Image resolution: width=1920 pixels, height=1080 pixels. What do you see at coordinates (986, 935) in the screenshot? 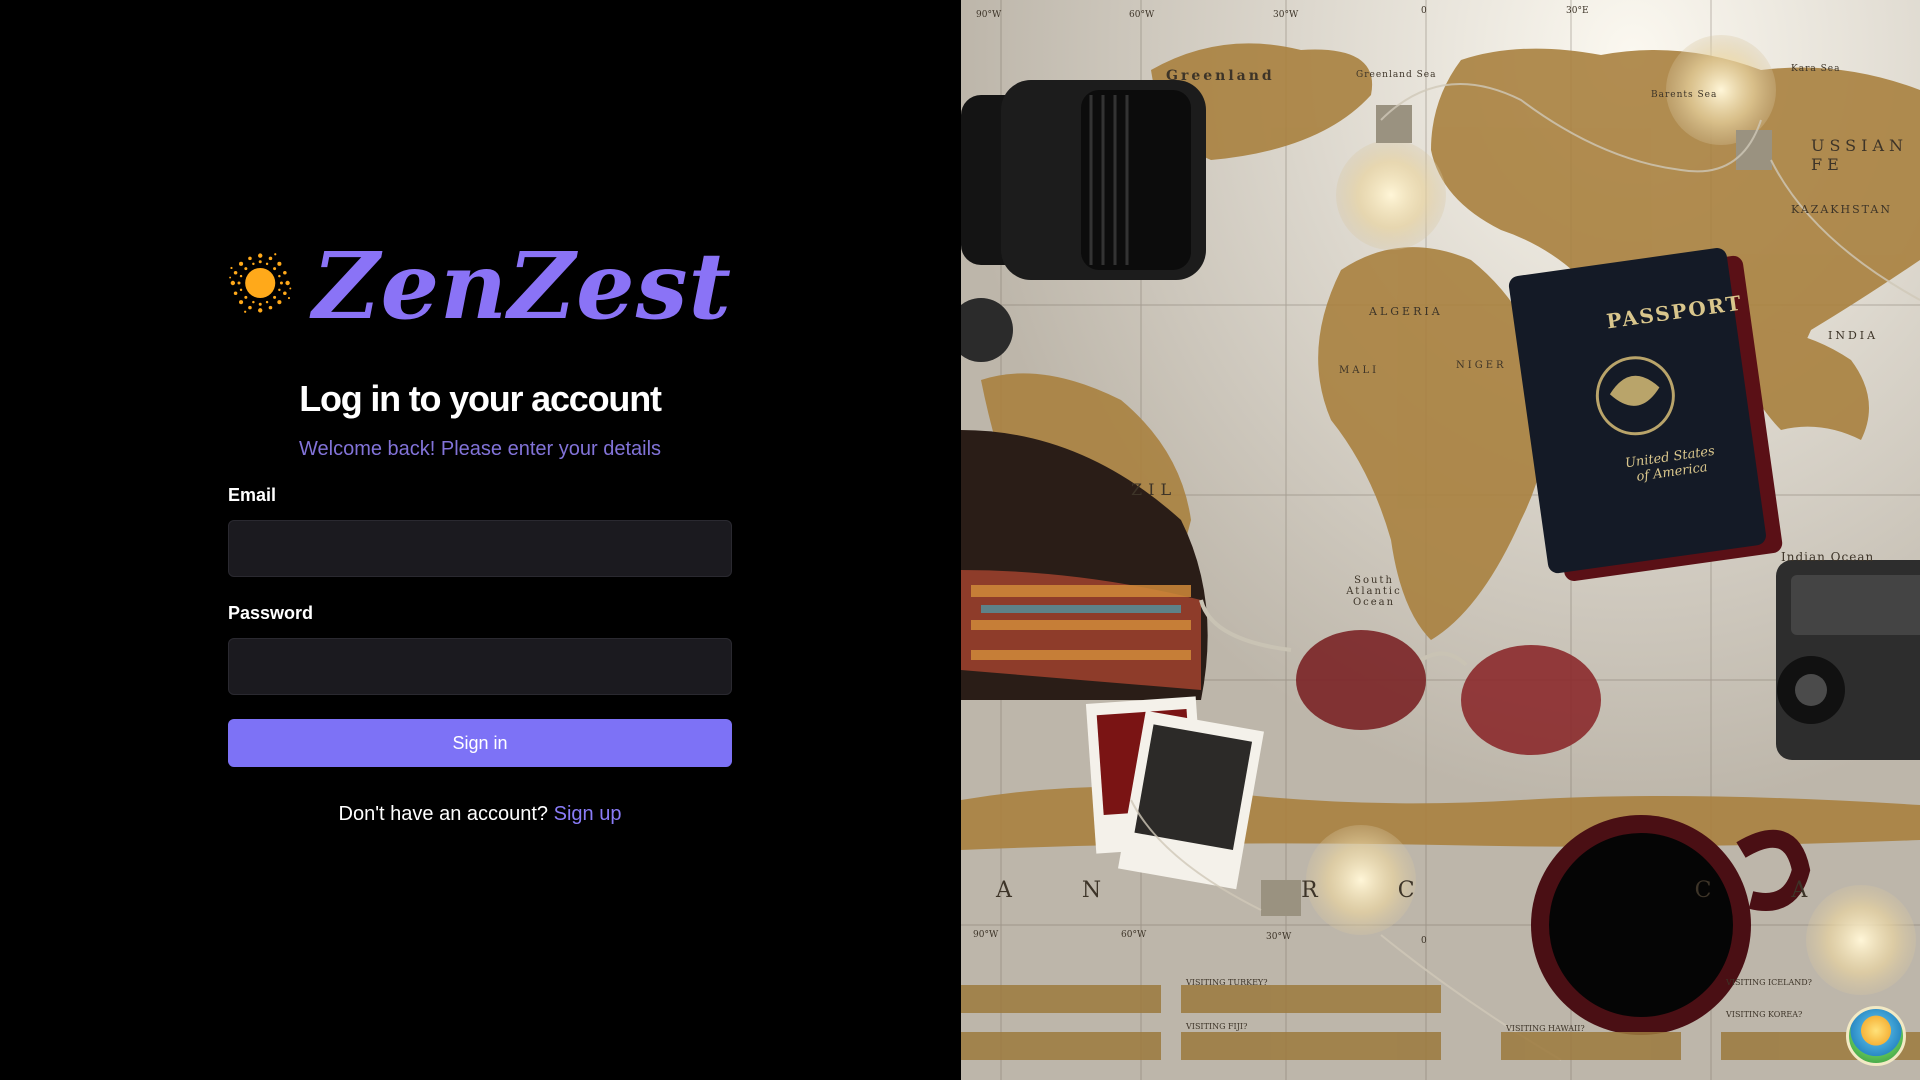
I see `bottom-longitude-90w: 90°W` at bounding box center [986, 935].